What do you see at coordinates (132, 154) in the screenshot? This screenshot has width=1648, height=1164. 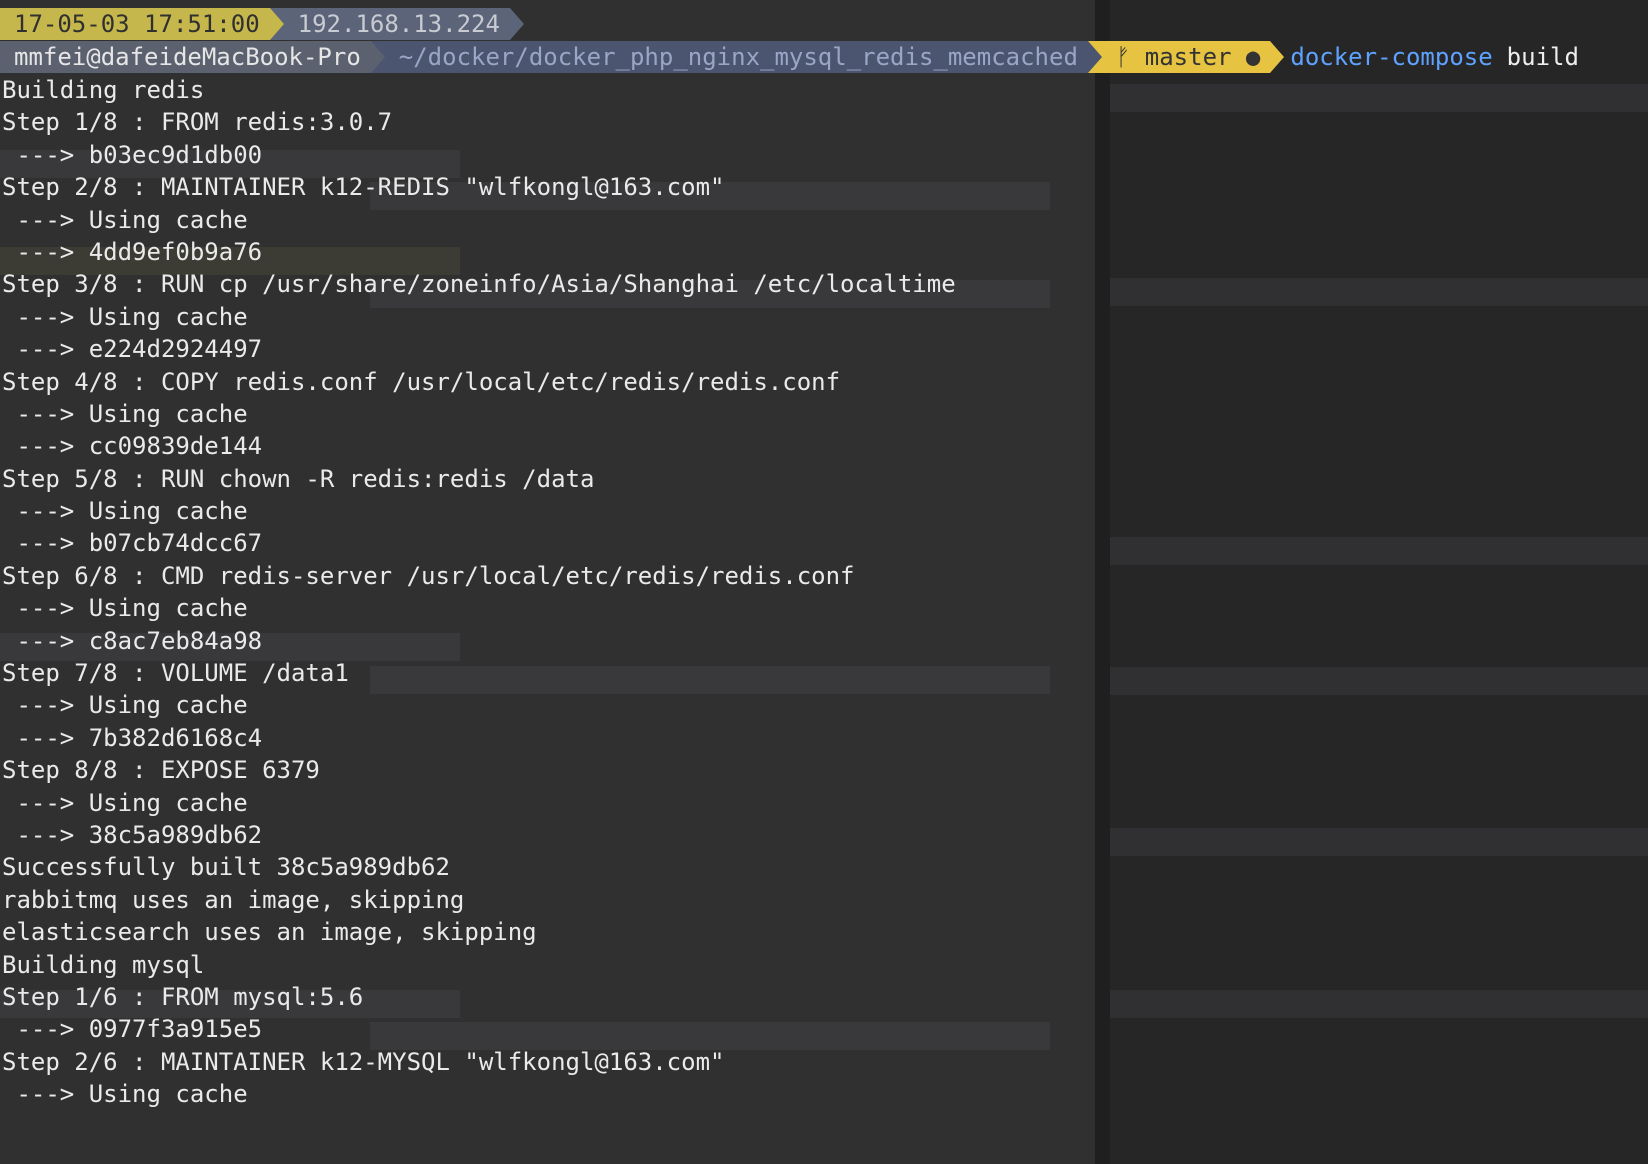 I see `output-line: ---> b03ec9d1db00` at bounding box center [132, 154].